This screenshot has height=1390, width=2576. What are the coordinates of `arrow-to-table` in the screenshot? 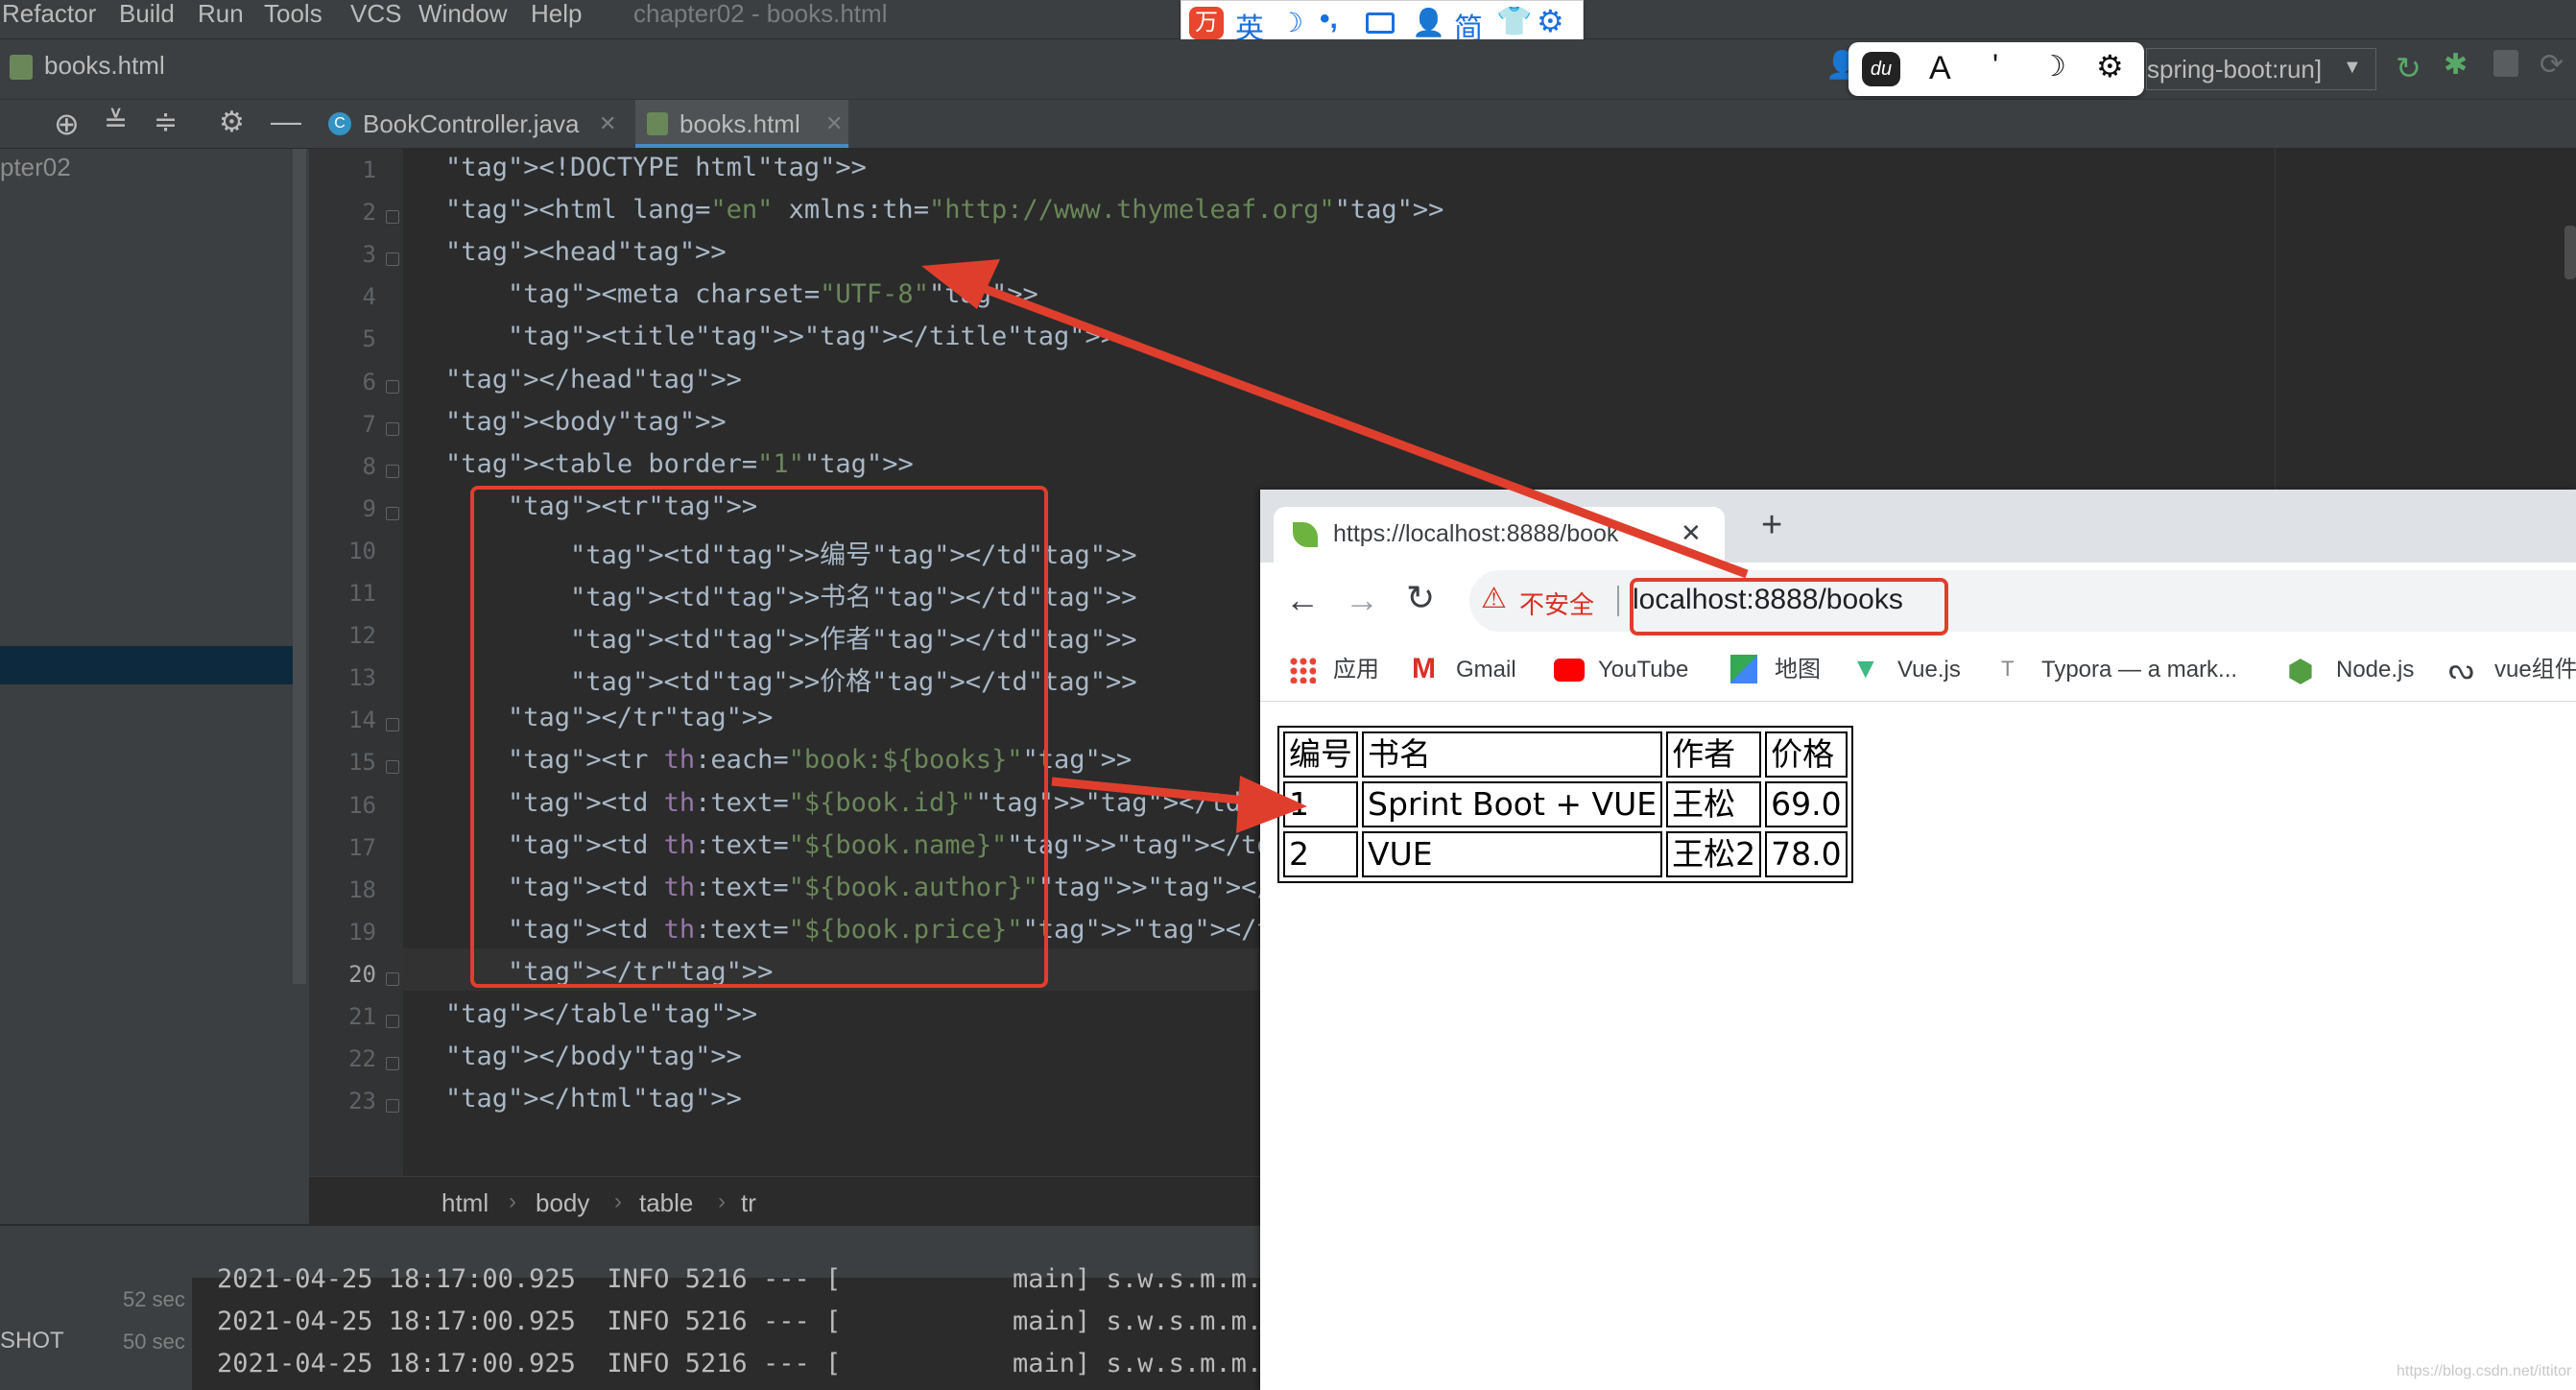 It's located at (1159, 792).